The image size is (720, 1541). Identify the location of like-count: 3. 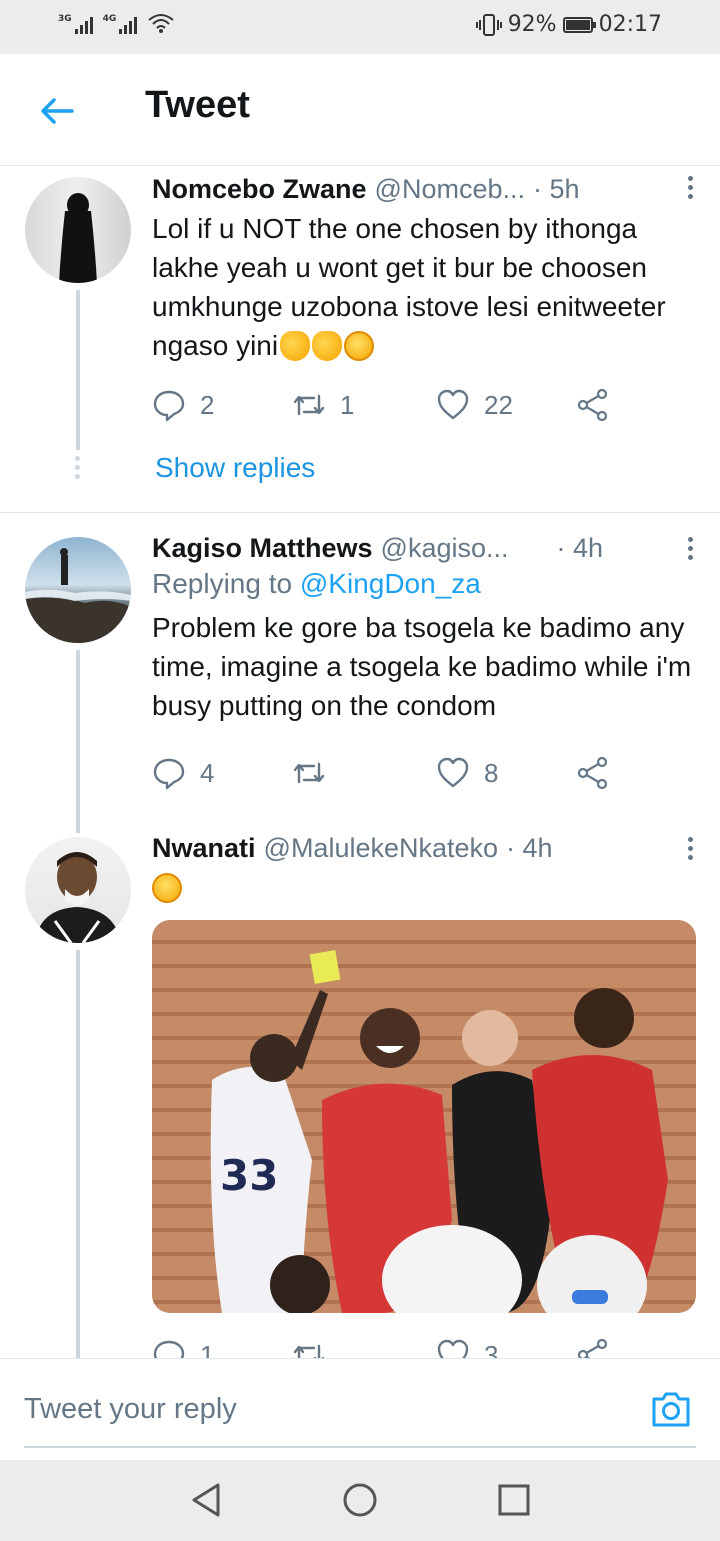
(491, 1349).